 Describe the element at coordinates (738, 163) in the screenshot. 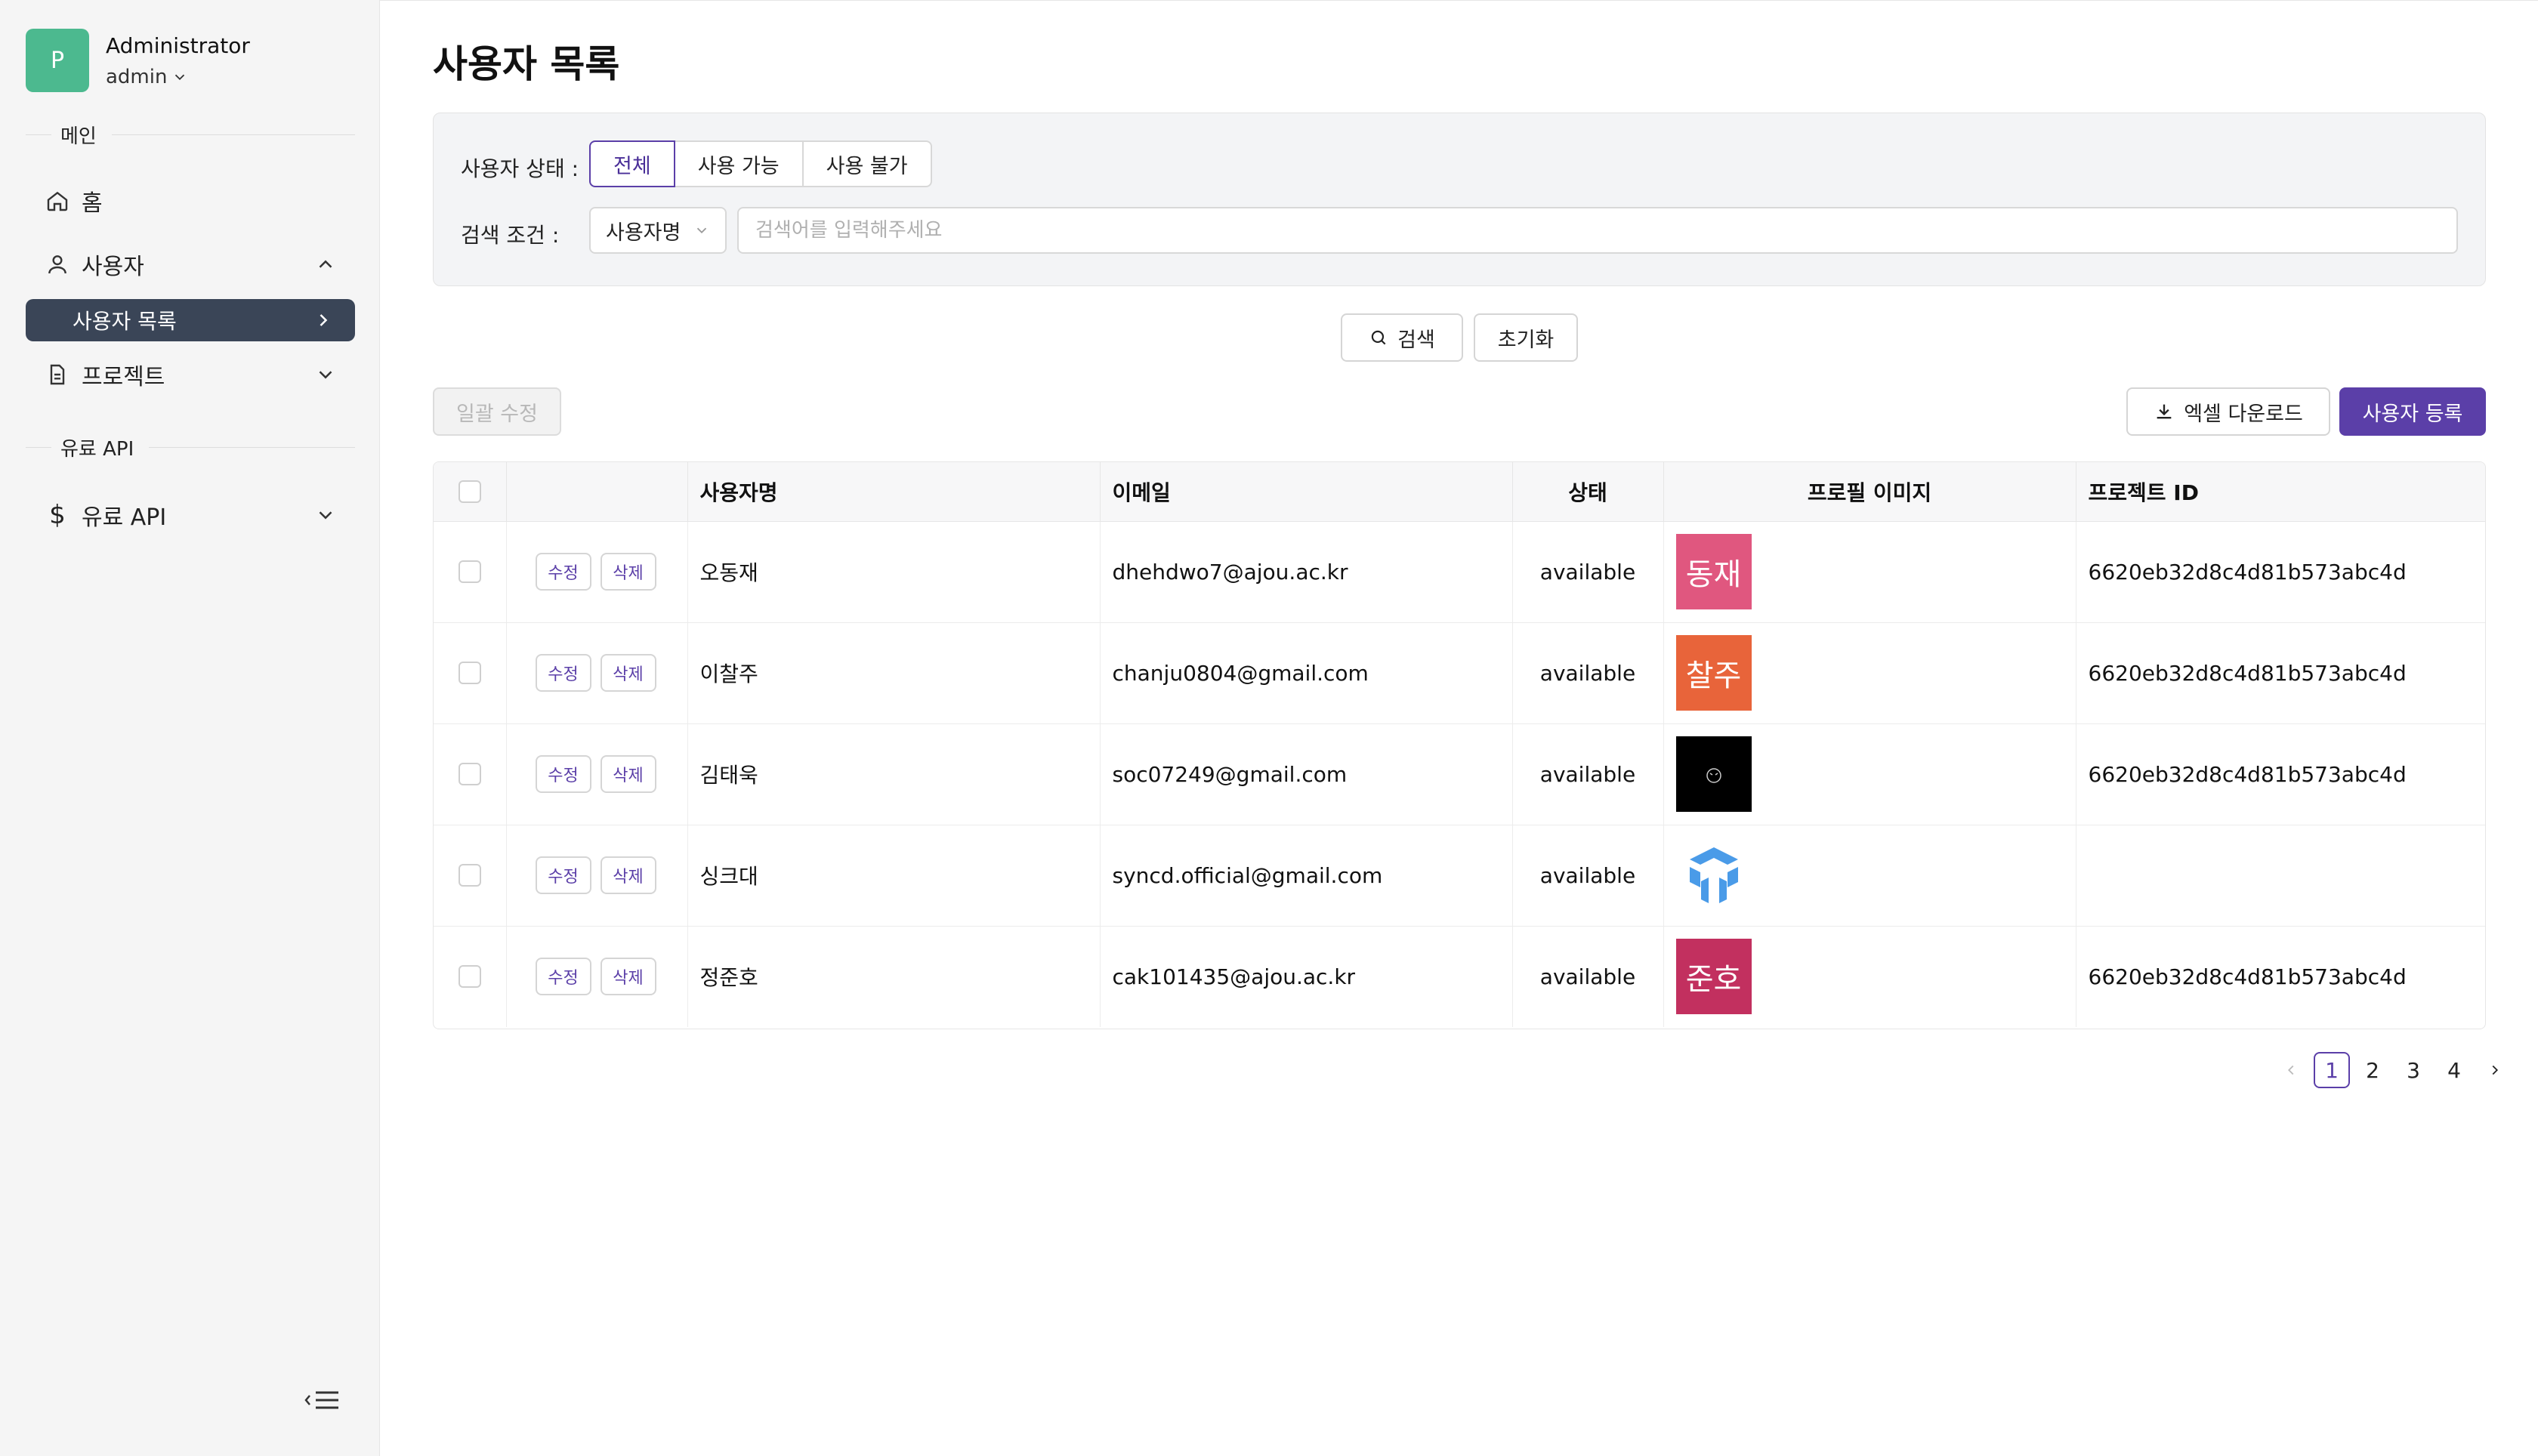

I see `status-option-available: 사용 가능` at that location.